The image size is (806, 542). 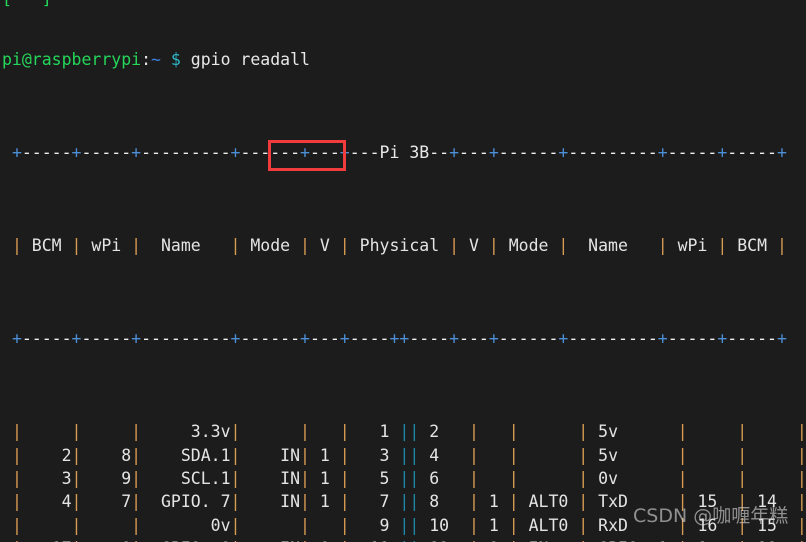 I want to click on cell-mode: IN, so click(x=270, y=502).